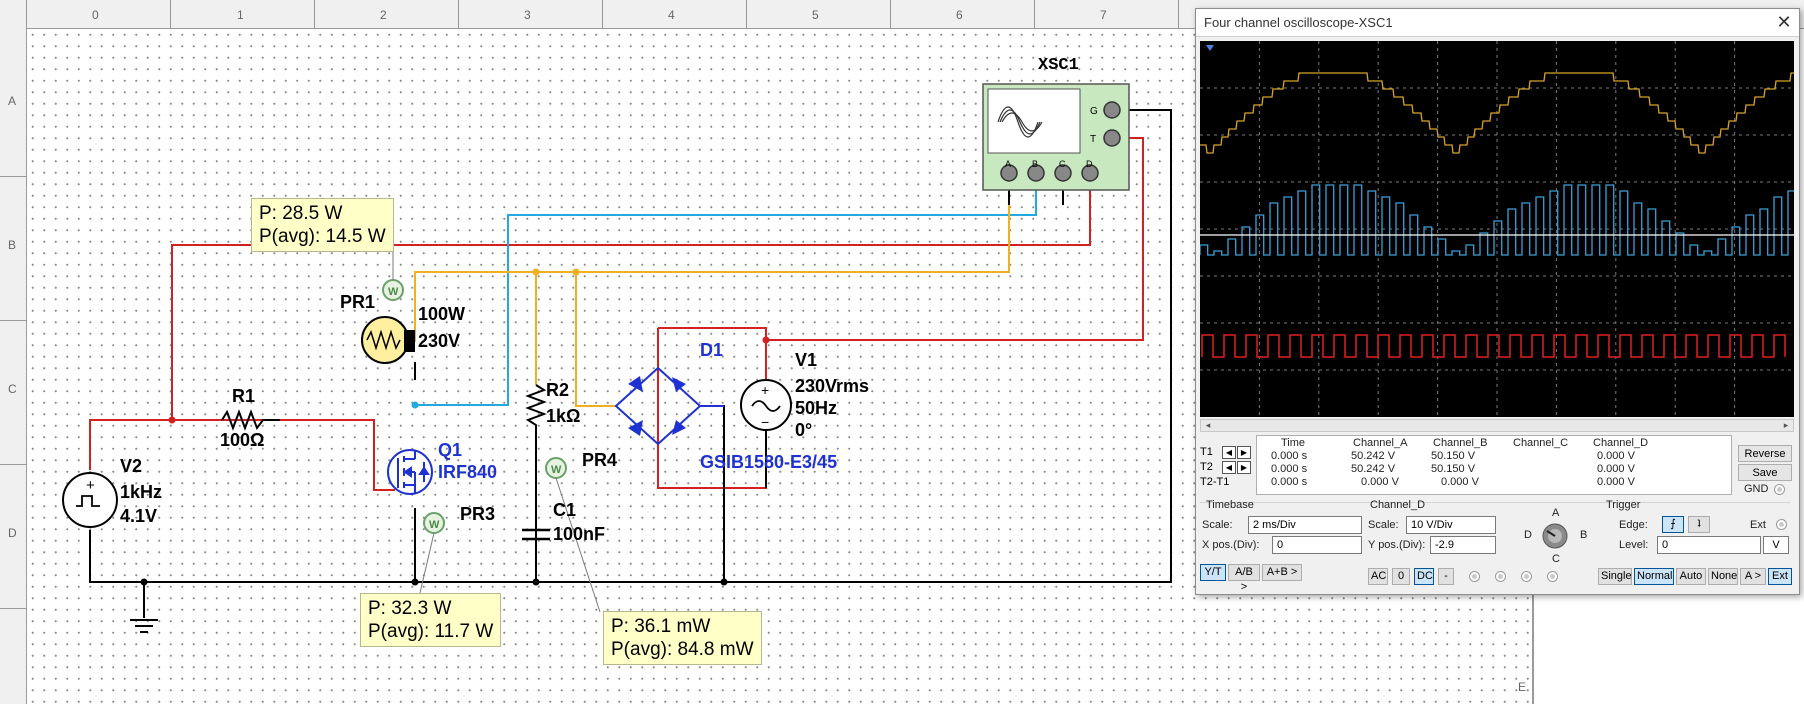 Image resolution: width=1804 pixels, height=704 pixels. What do you see at coordinates (579, 534) in the screenshot?
I see `c1-value-label: 100nF` at bounding box center [579, 534].